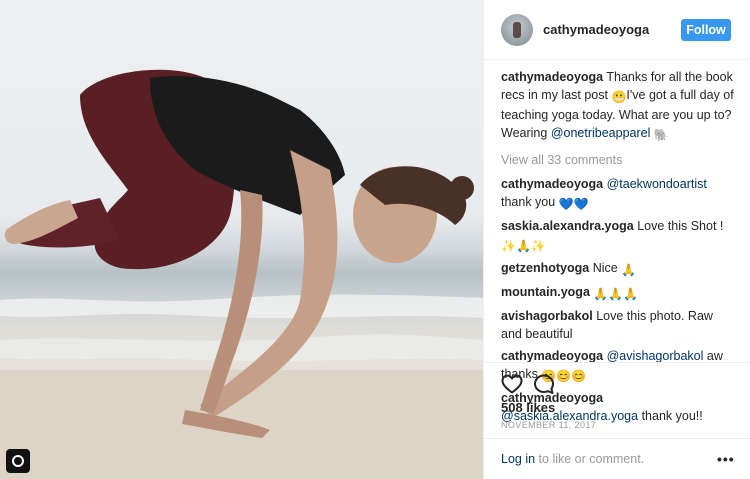 The width and height of the screenshot is (750, 479). I want to click on follow-button: Follow, so click(706, 30).